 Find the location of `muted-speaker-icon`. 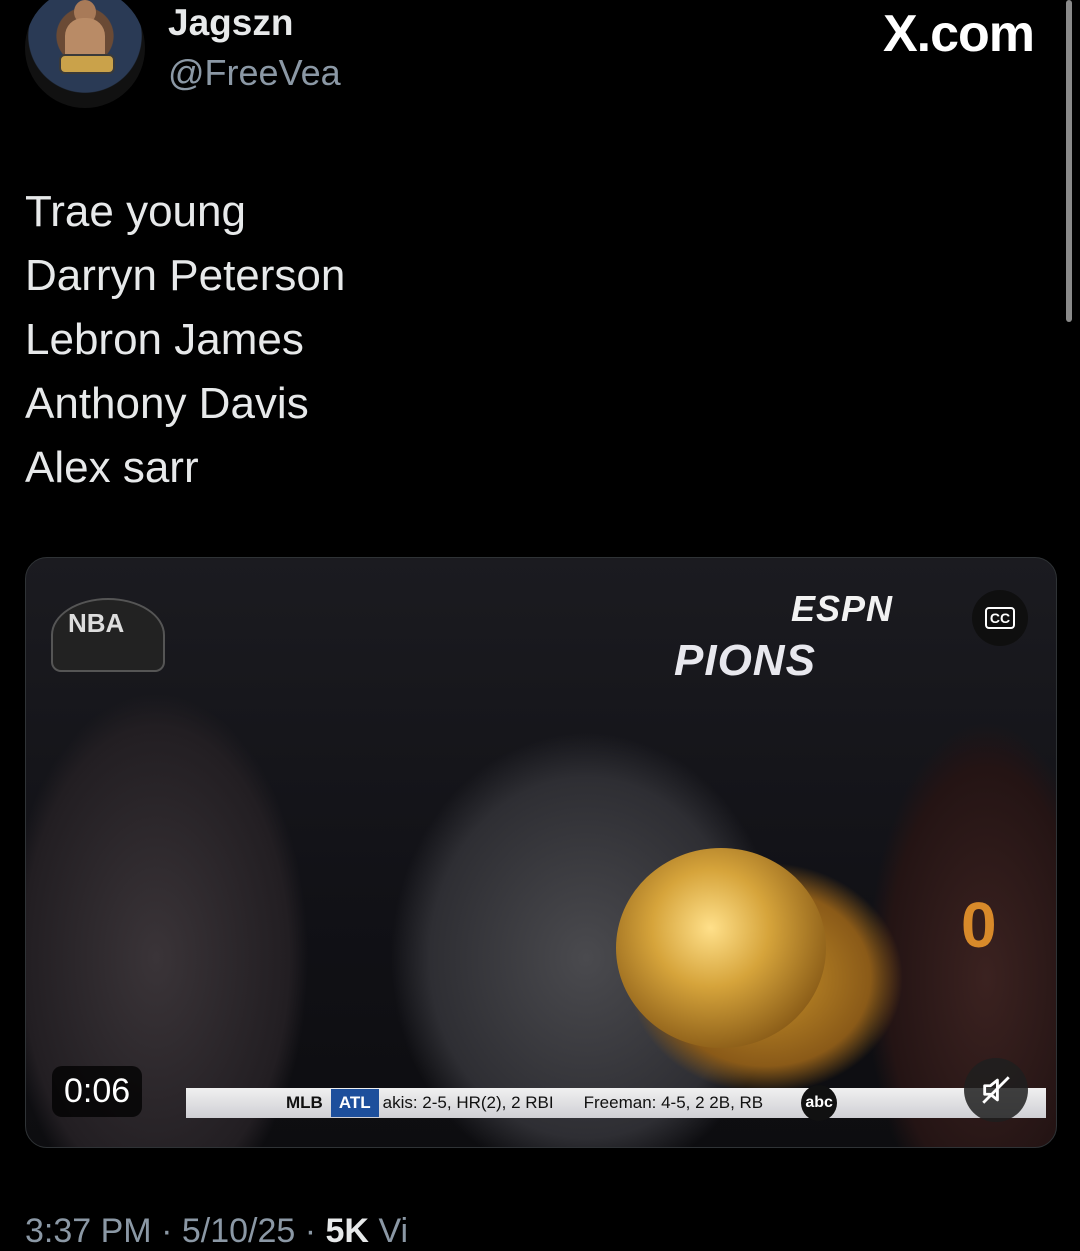

muted-speaker-icon is located at coordinates (996, 1090).